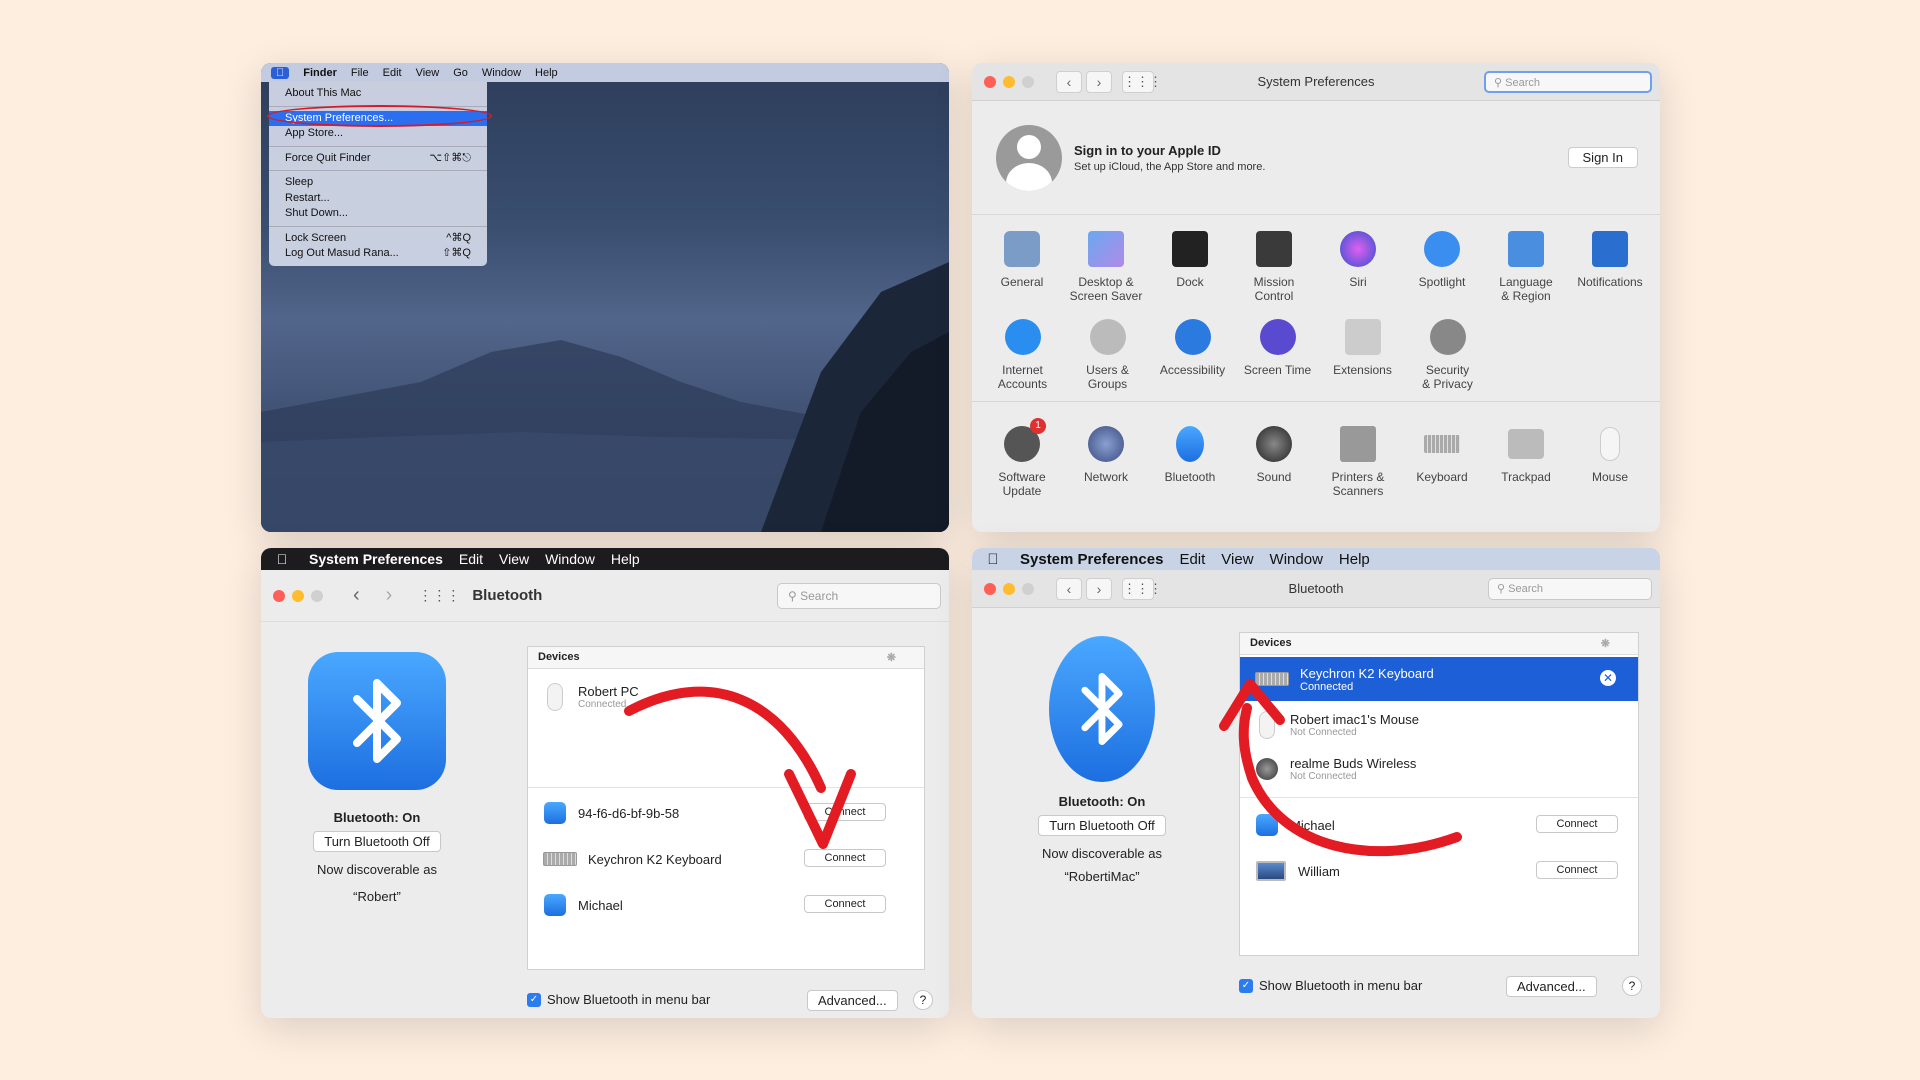  Describe the element at coordinates (1439, 725) in the screenshot. I see `device-row-mouse: Robert imac1's Mouse Not Connected` at that location.